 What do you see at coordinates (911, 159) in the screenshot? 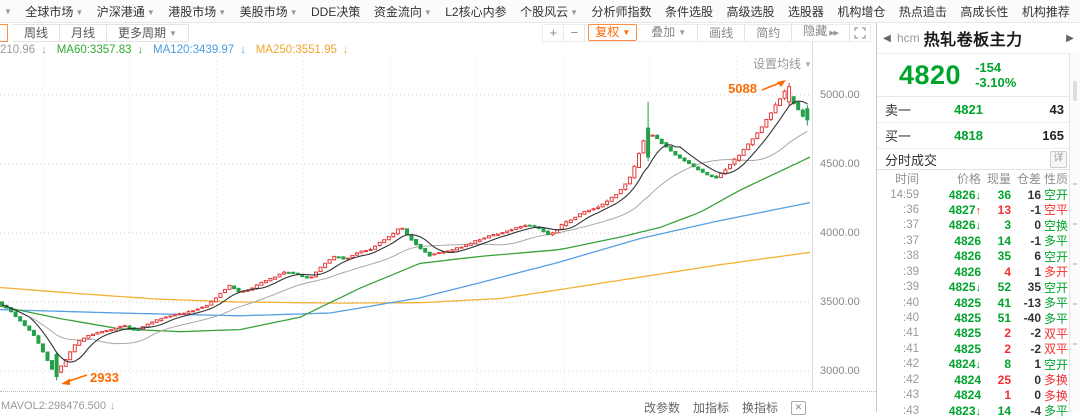
I see `tick-trades-title: 分时成交` at bounding box center [911, 159].